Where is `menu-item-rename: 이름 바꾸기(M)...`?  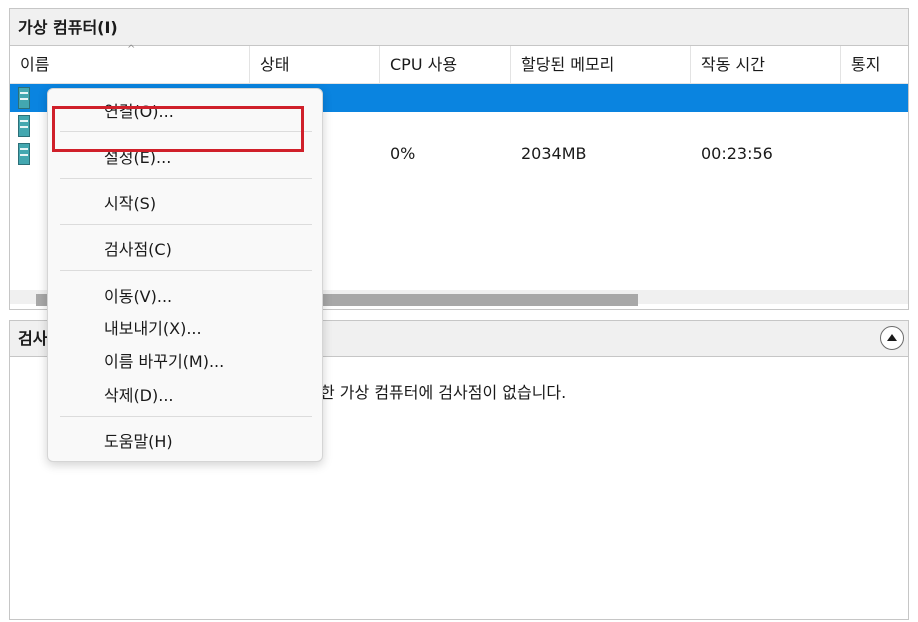 menu-item-rename: 이름 바꾸기(M)... is located at coordinates (164, 362).